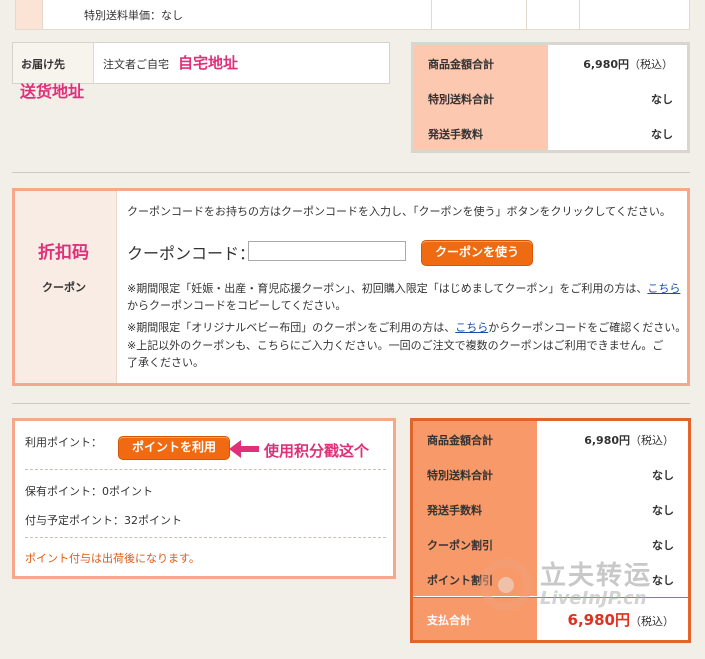  Describe the element at coordinates (317, 451) in the screenshot. I see `annotation-use-points: 使用积分戳这个` at that location.